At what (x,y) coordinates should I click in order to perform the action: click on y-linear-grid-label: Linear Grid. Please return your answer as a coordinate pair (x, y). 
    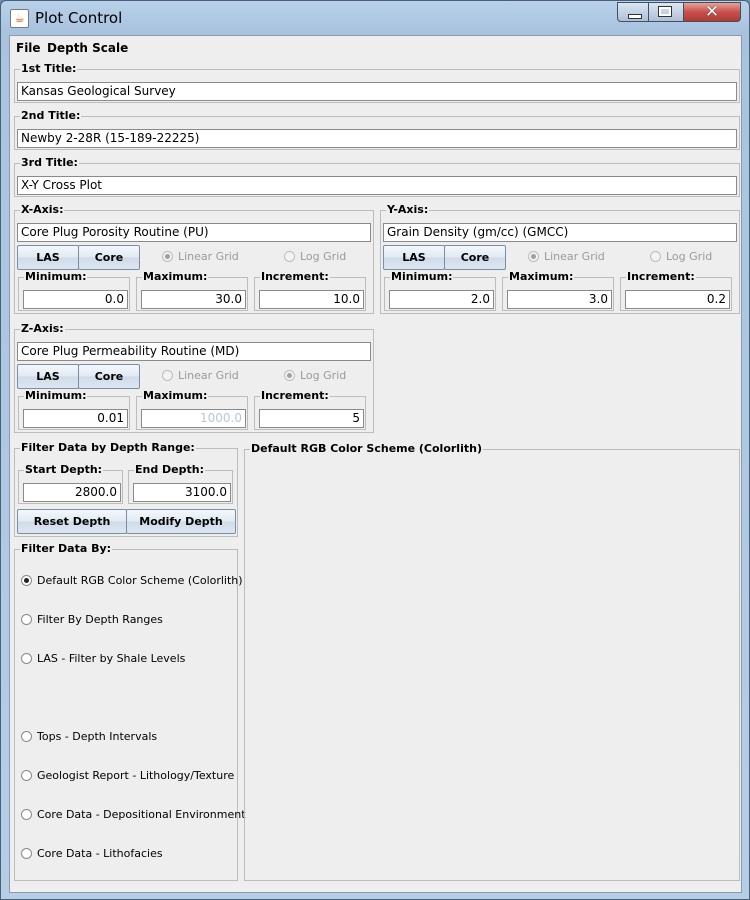
    Looking at the image, I should click on (574, 256).